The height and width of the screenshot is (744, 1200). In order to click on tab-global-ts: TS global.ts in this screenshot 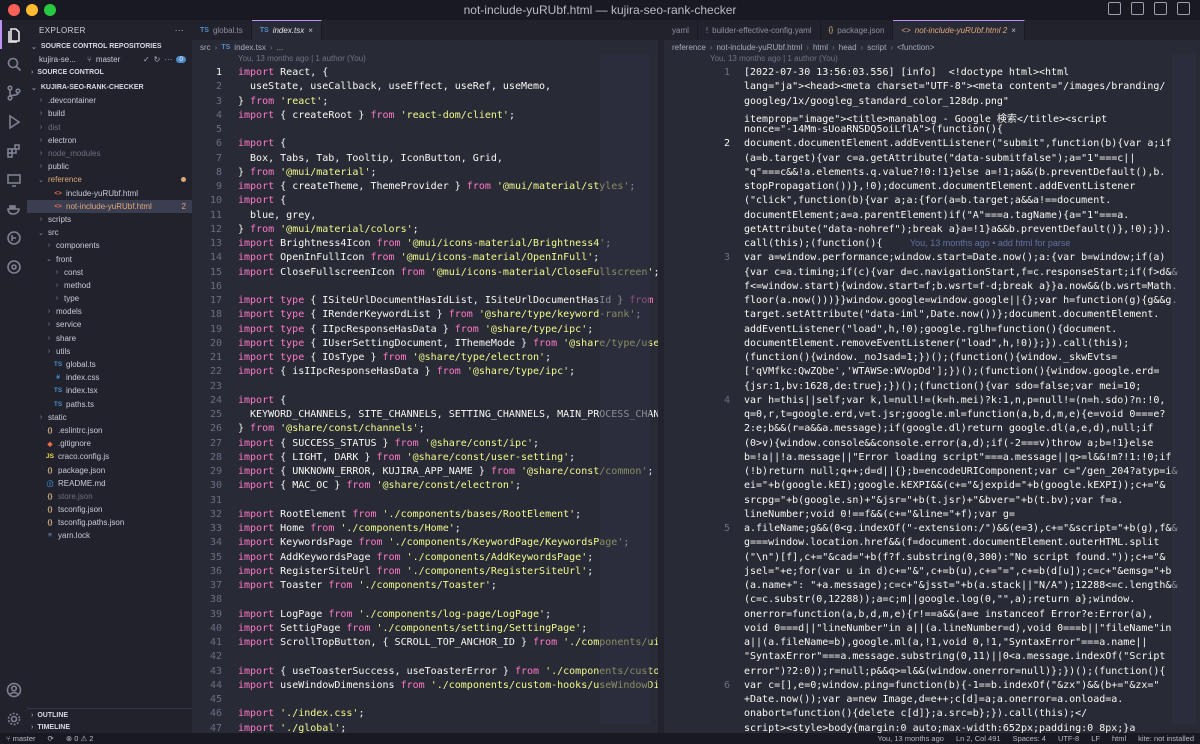, I will do `click(222, 30)`.